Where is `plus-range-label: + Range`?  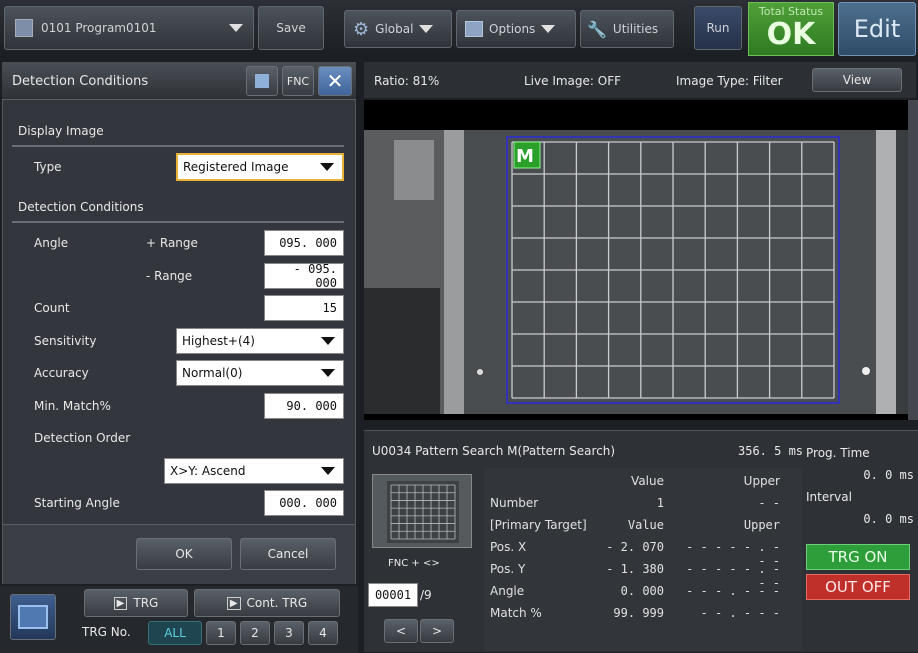
plus-range-label: + Range is located at coordinates (172, 243).